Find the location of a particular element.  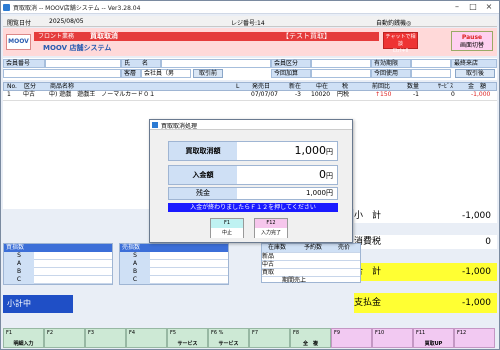

cancel-amount-label: 買取取消額 is located at coordinates (203, 151).